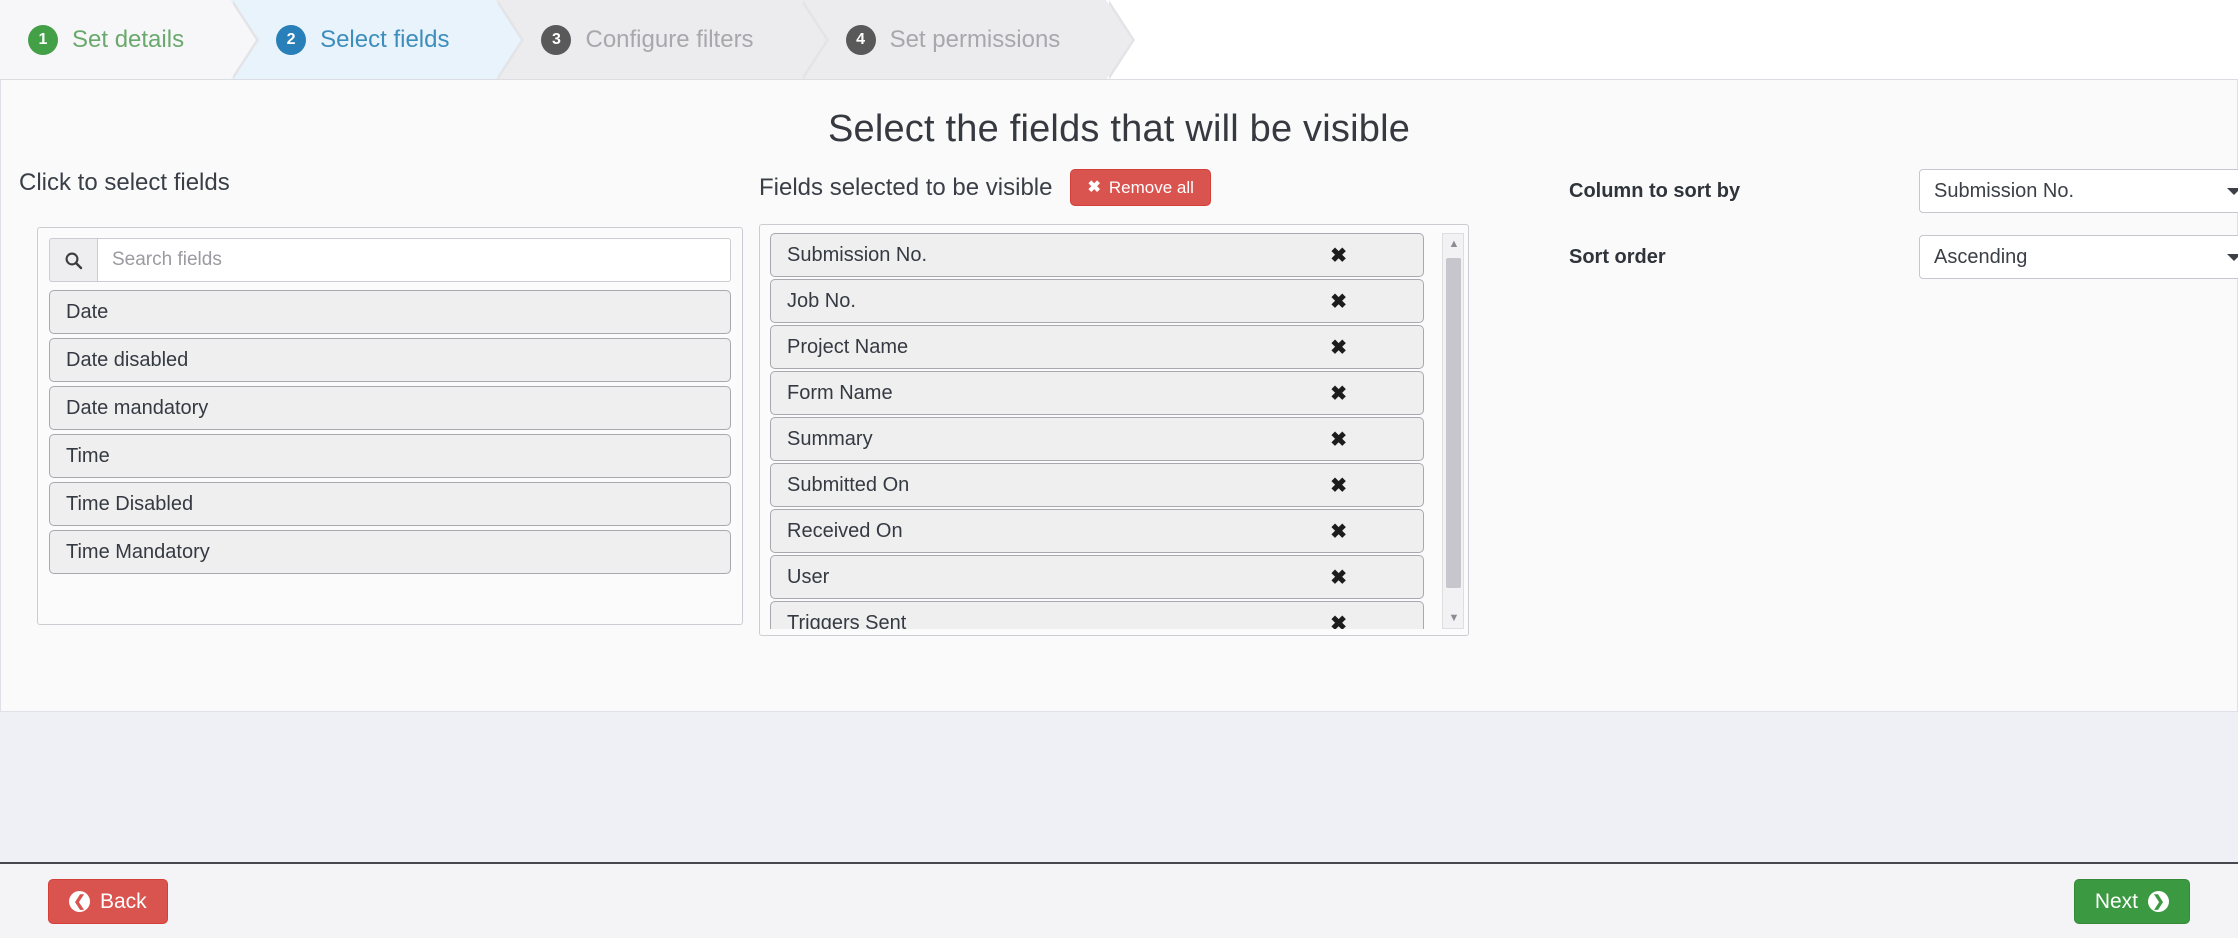  Describe the element at coordinates (845, 530) in the screenshot. I see `selected-field-label: Received On` at that location.